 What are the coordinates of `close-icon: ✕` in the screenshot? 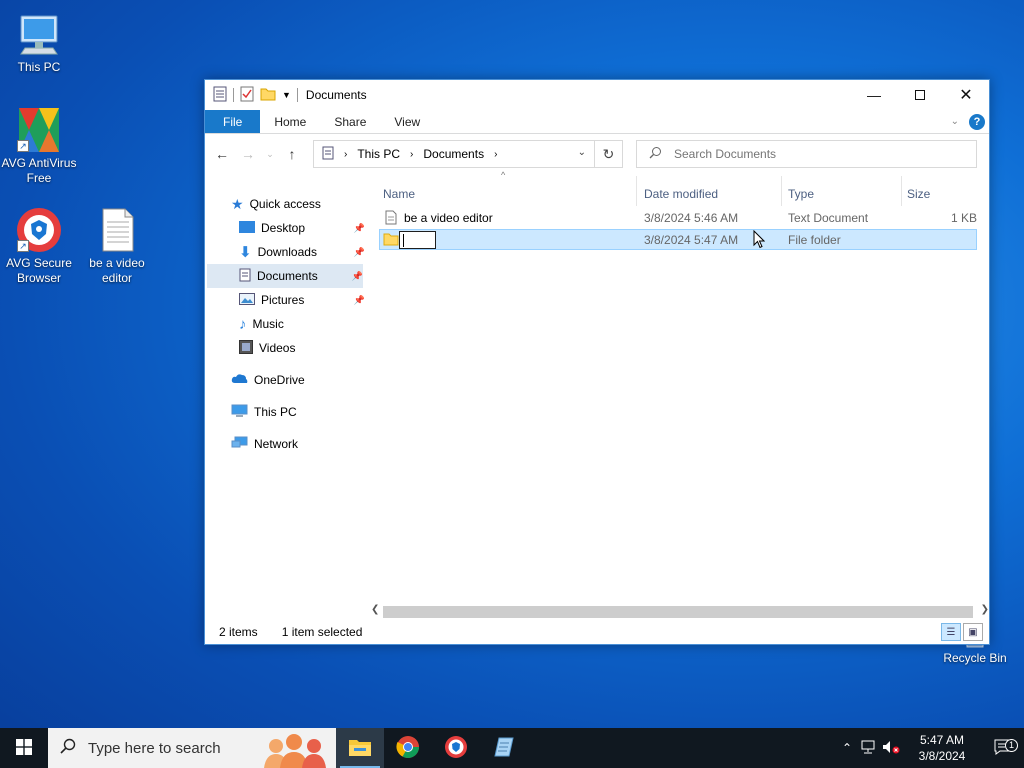 It's located at (966, 95).